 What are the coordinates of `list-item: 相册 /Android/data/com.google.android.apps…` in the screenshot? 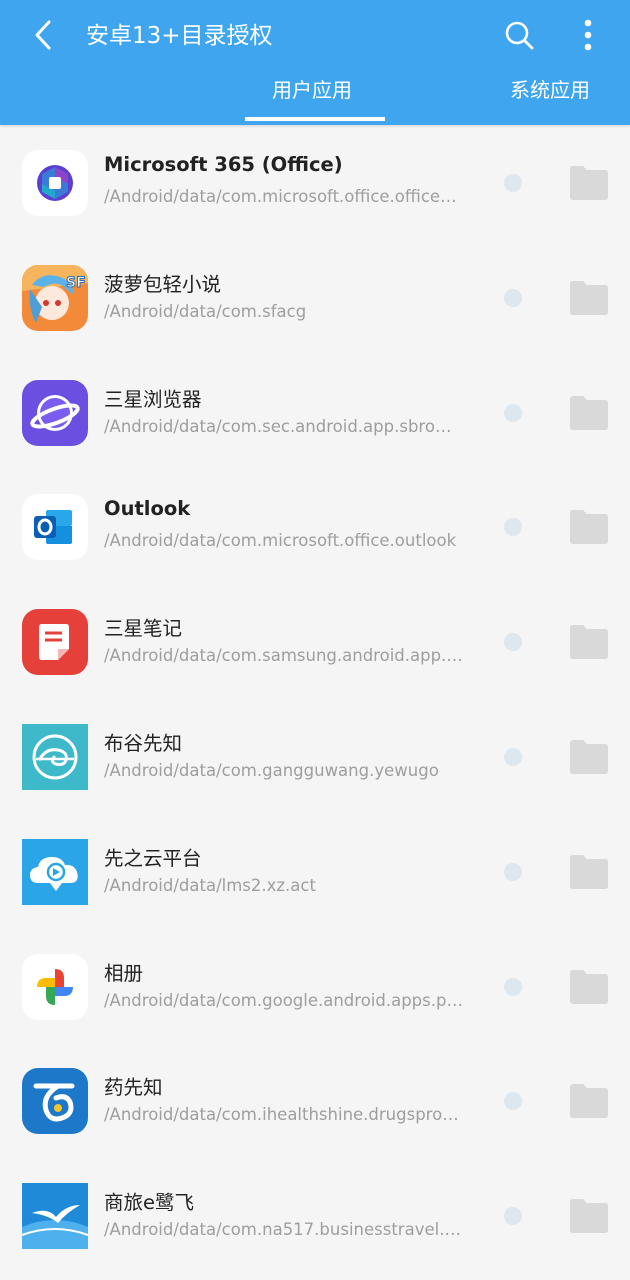 It's located at (315, 986).